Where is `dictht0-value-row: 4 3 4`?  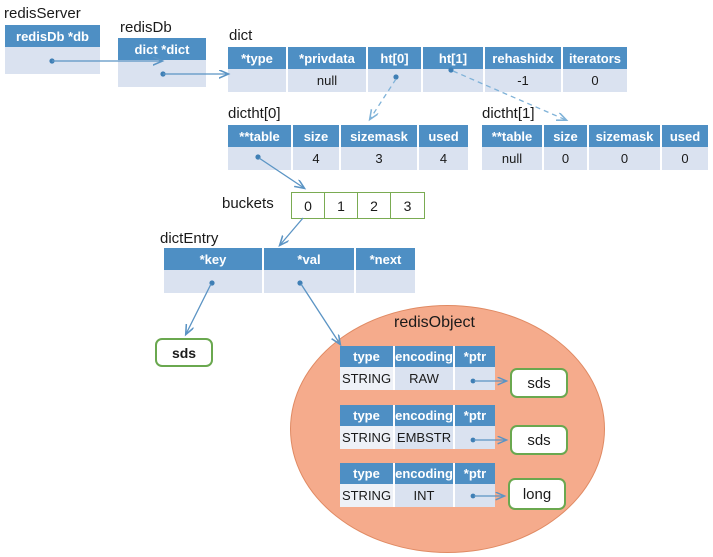
dictht0-value-row: 4 3 4 is located at coordinates (348, 158).